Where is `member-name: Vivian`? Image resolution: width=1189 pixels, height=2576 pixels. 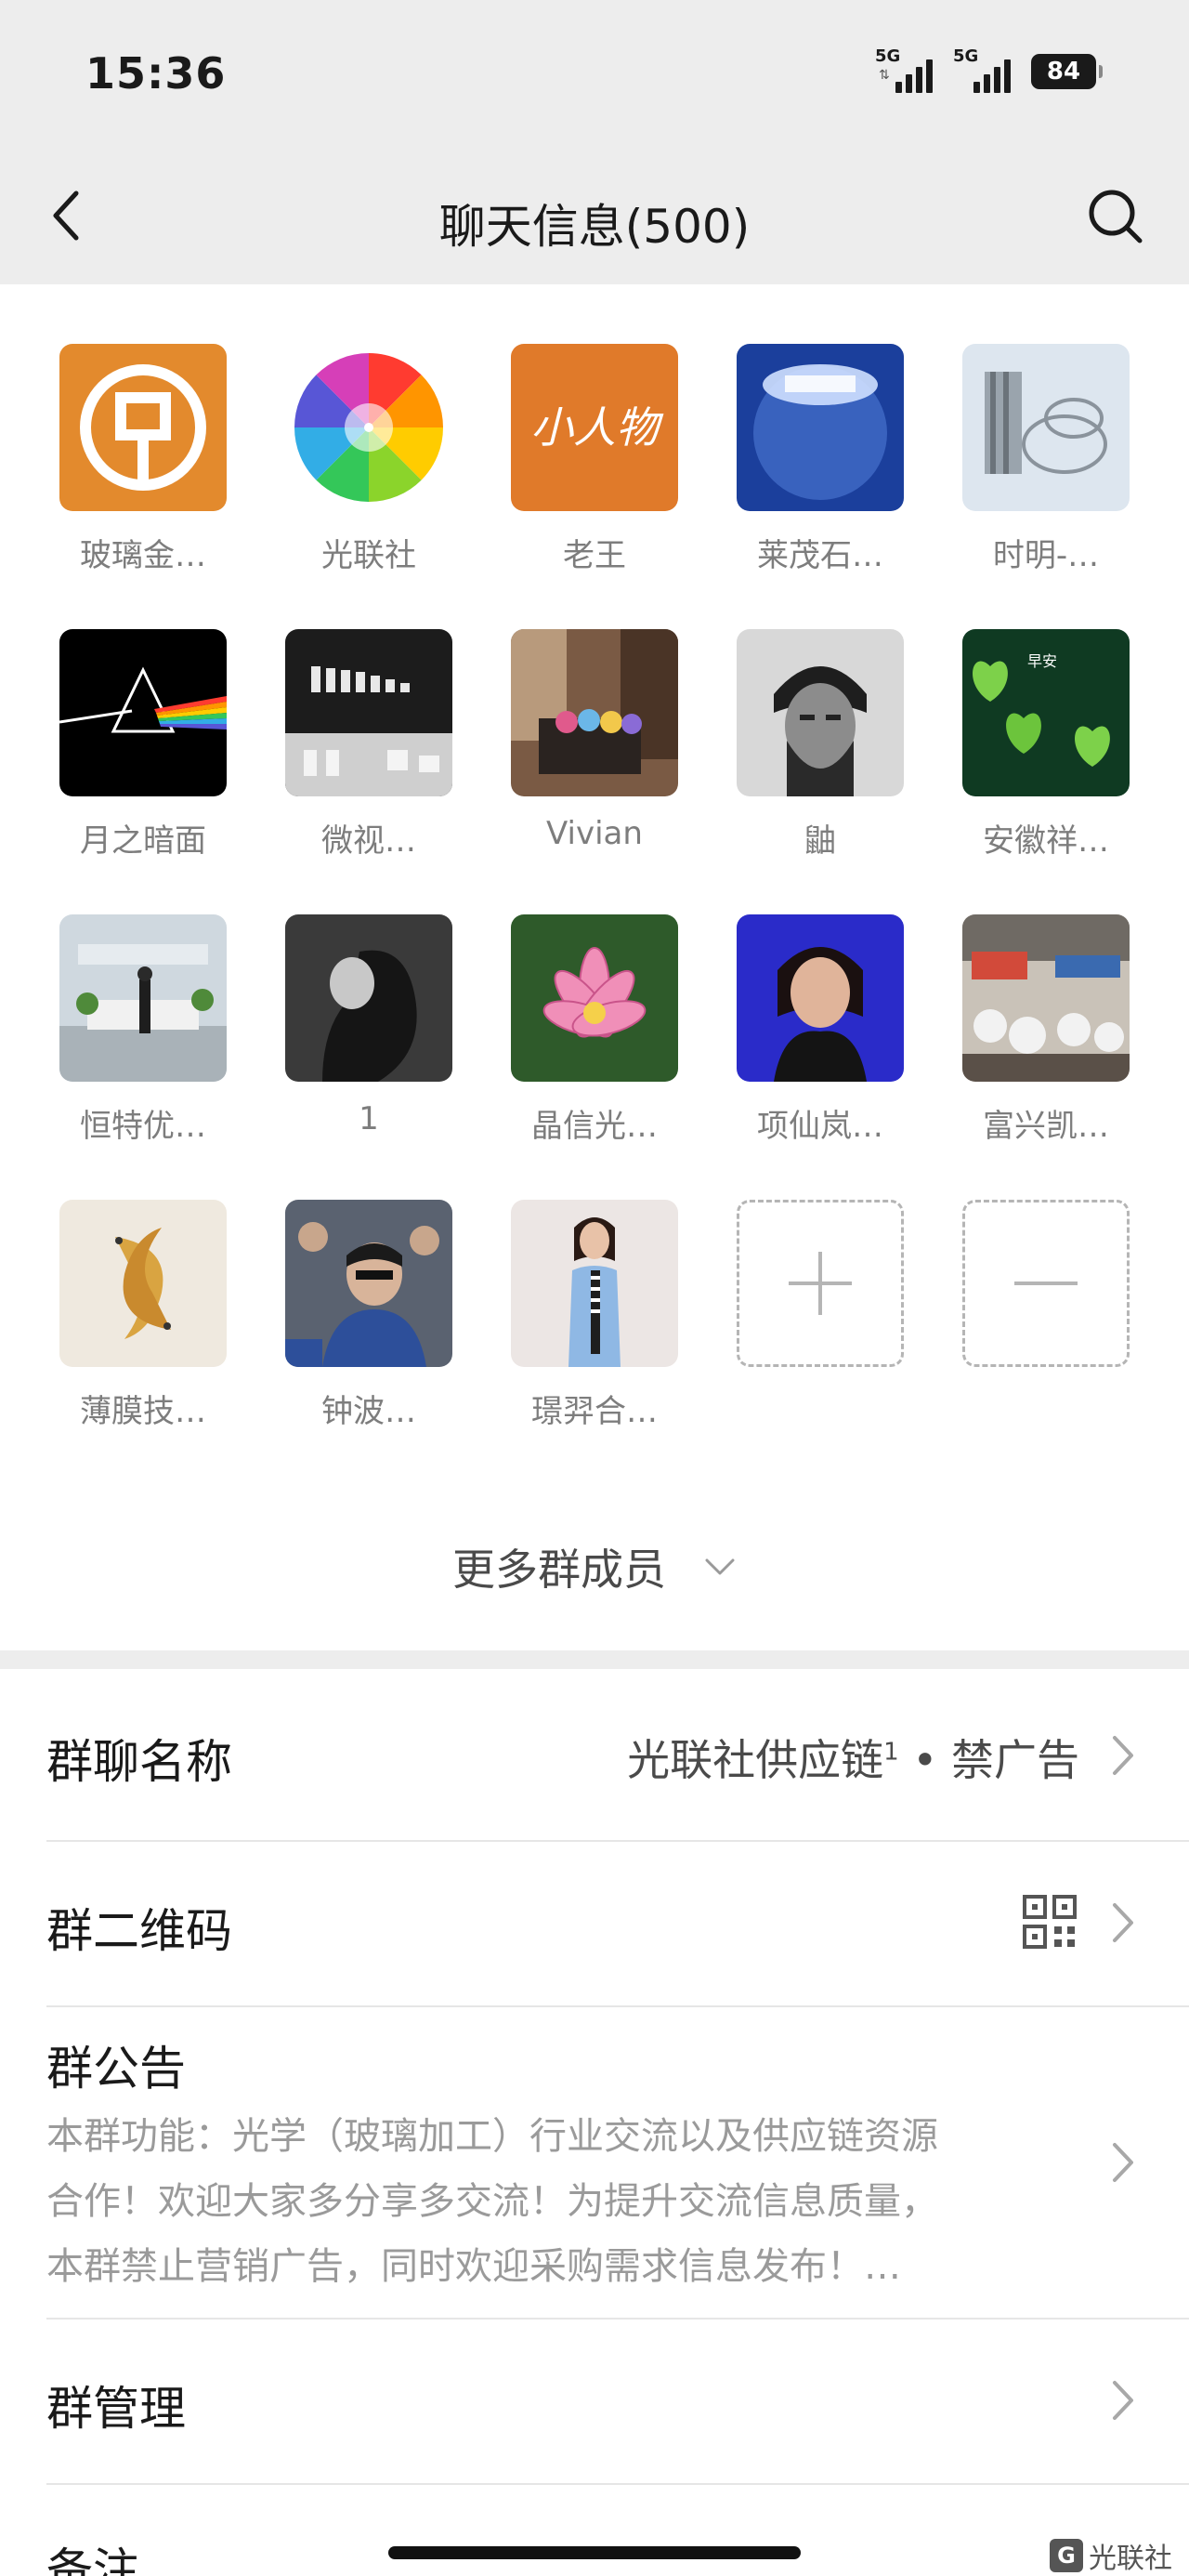
member-name: Vivian is located at coordinates (594, 833).